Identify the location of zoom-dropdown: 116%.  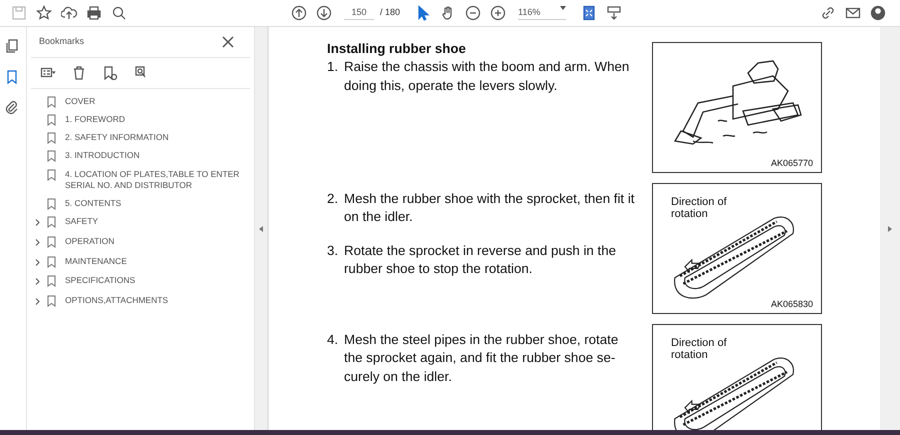
(542, 13).